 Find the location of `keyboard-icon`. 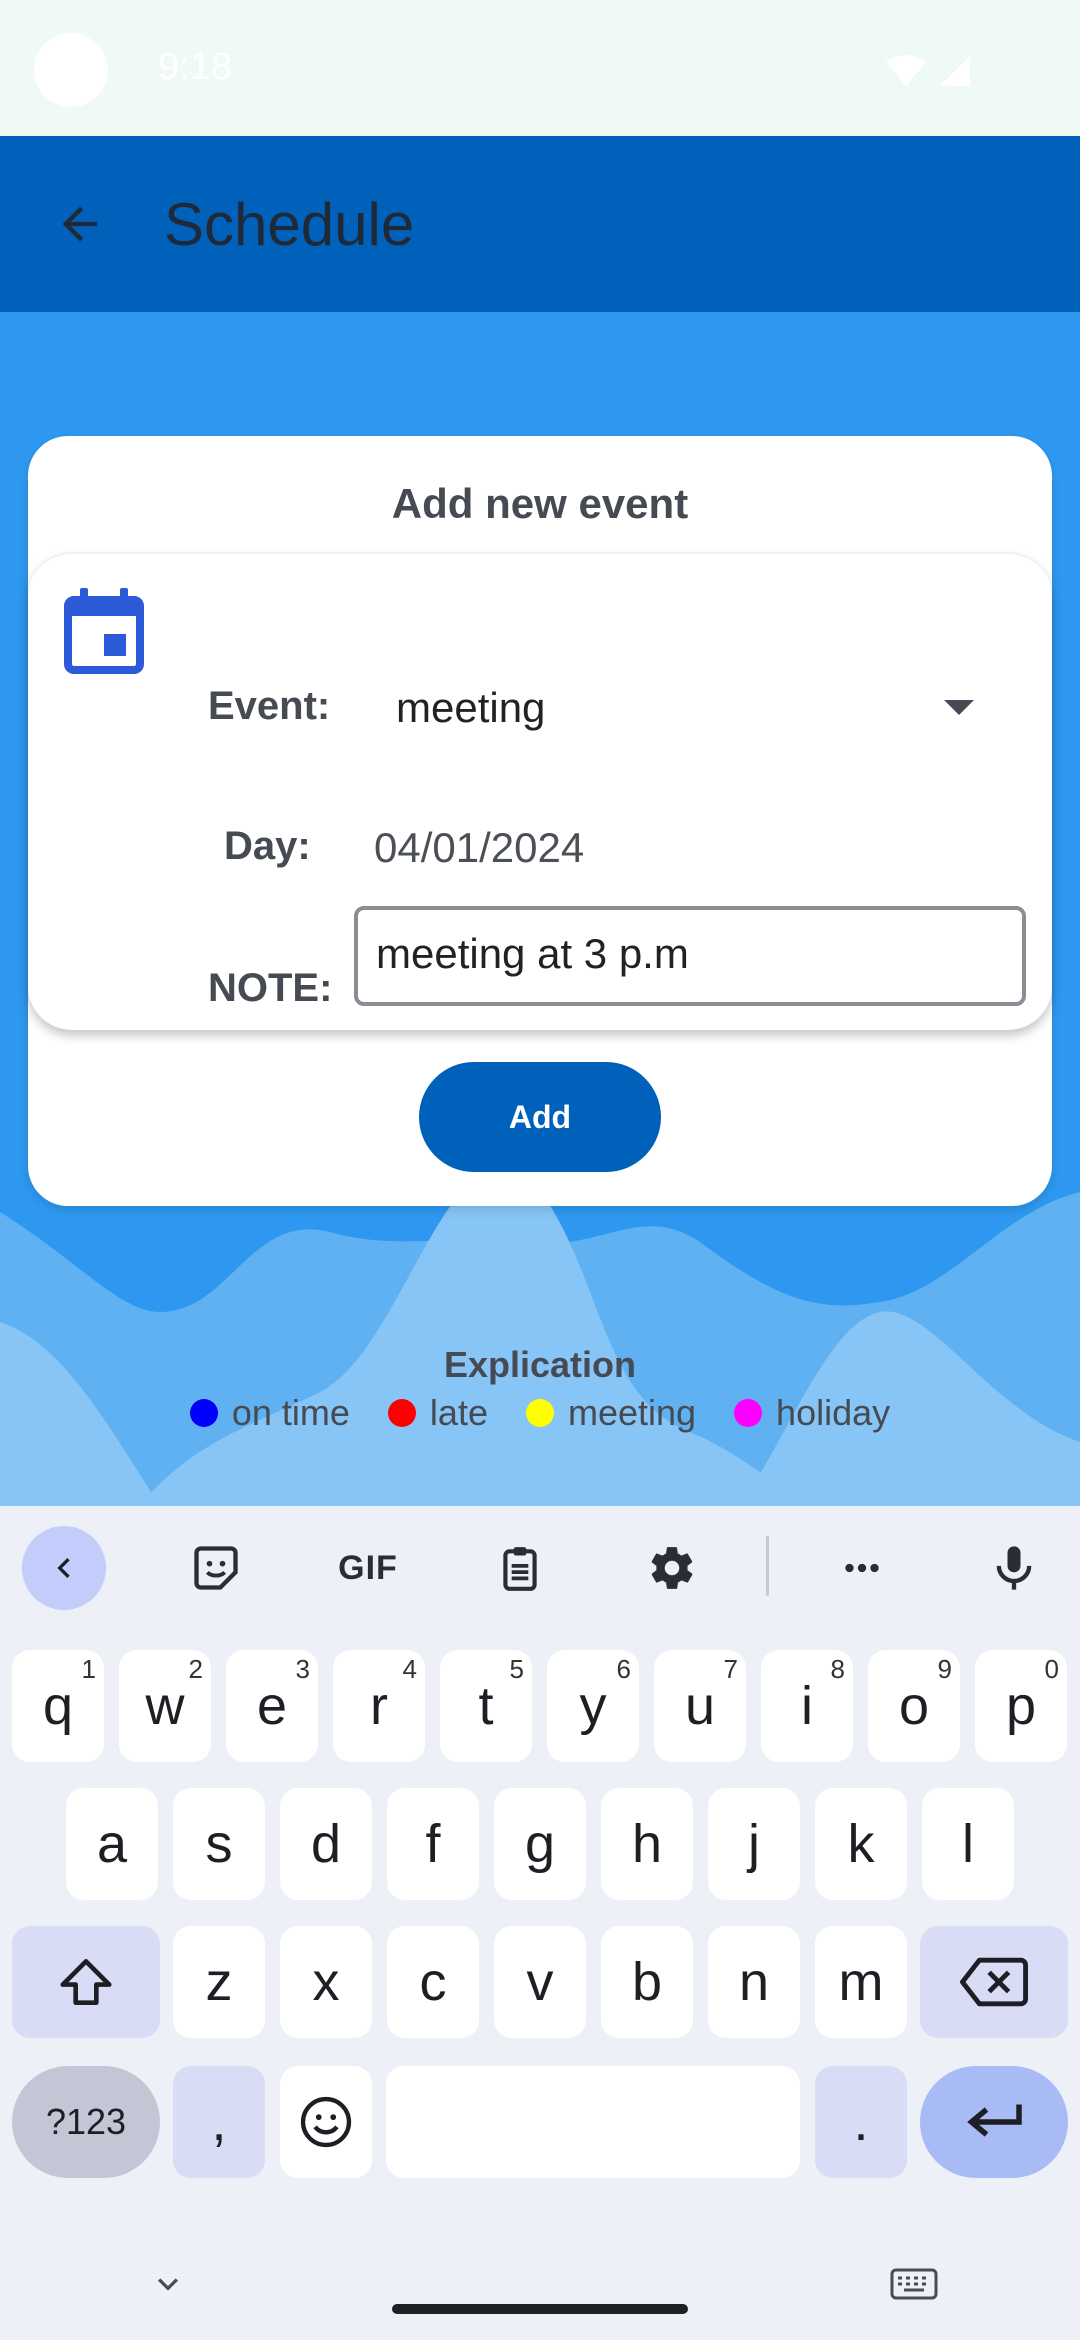

keyboard-icon is located at coordinates (914, 2284).